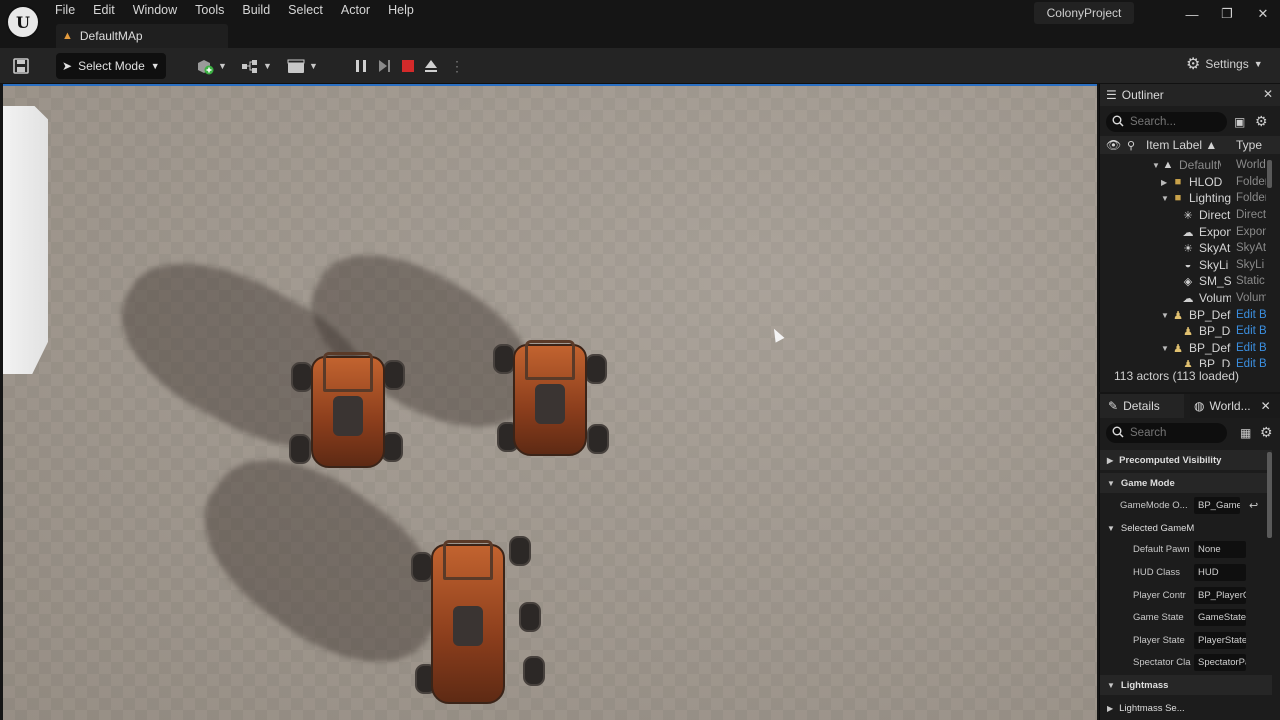  I want to click on fog-icon: ☁, so click(1188, 232).